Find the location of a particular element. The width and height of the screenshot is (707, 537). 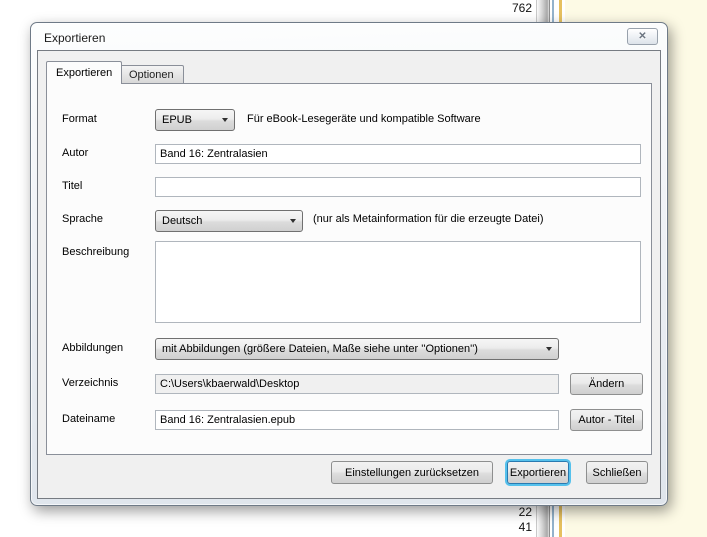

format-value: EPUB is located at coordinates (177, 120).